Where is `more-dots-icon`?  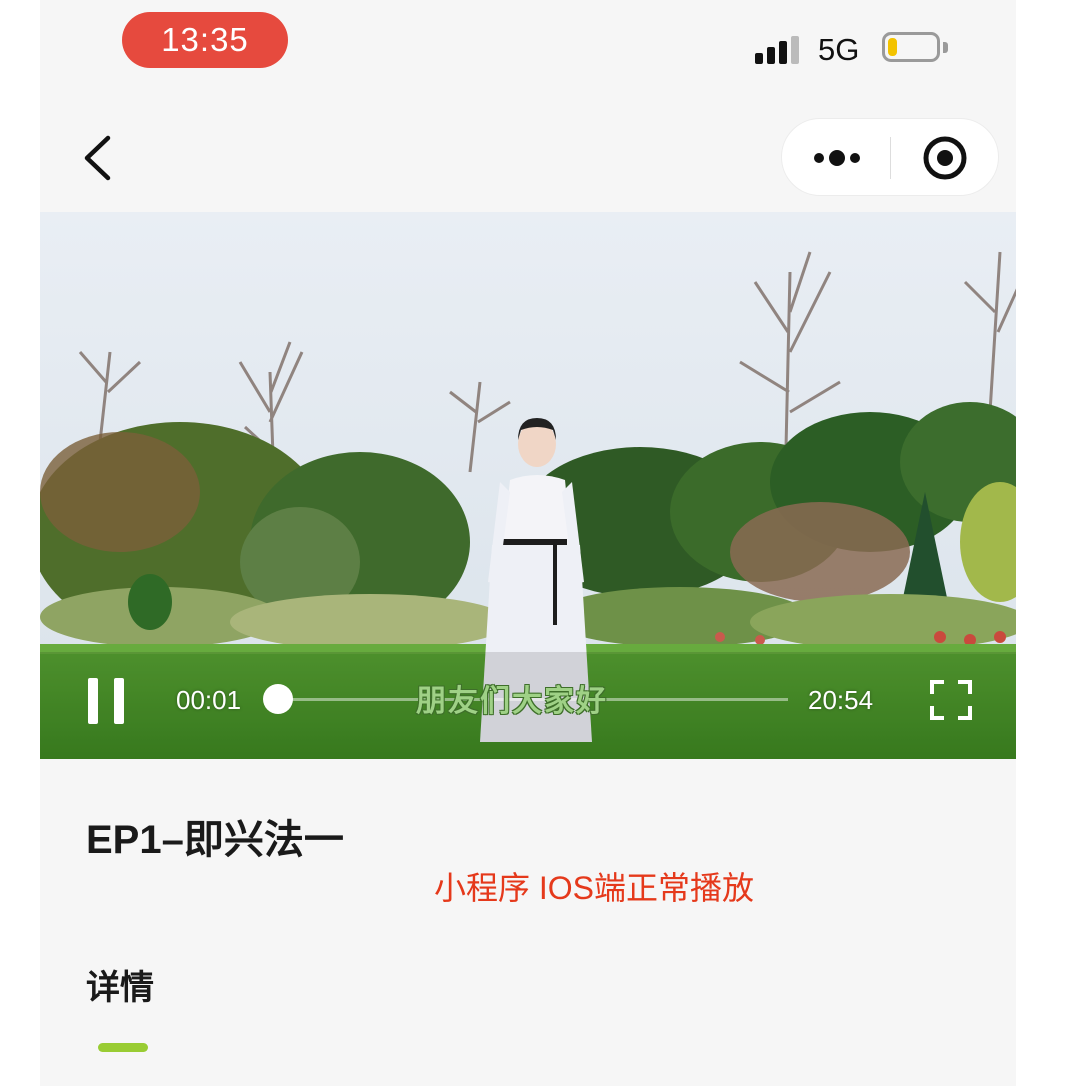 more-dots-icon is located at coordinates (837, 158).